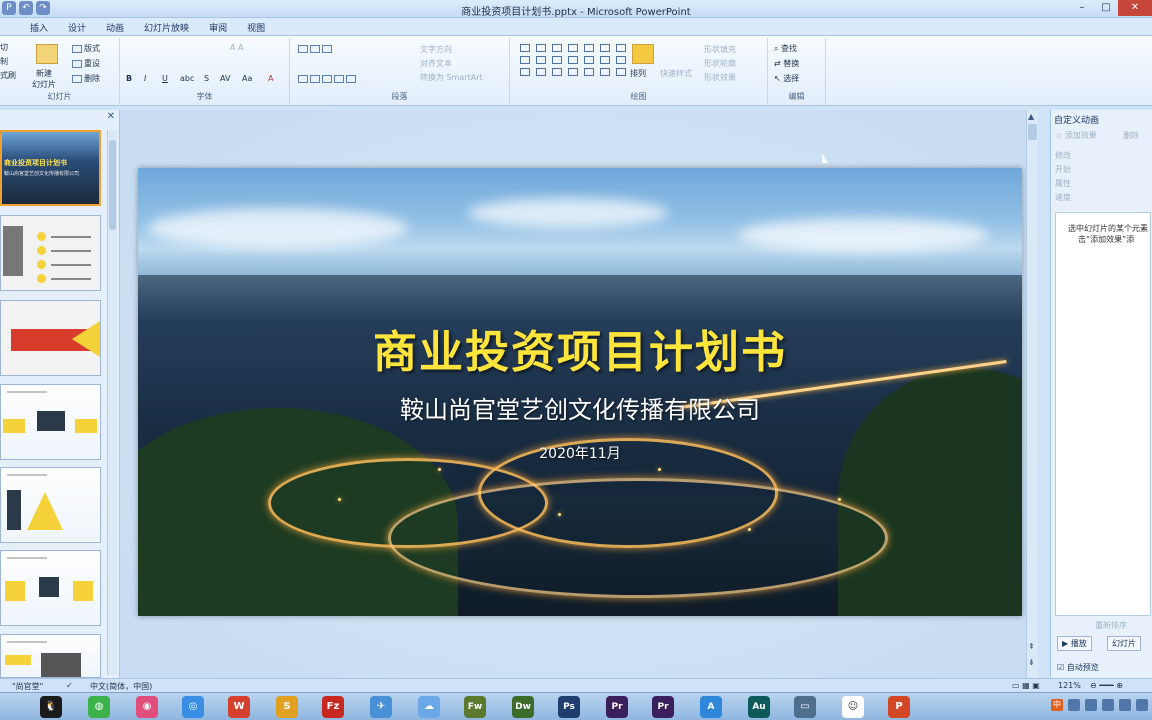 The image size is (1152, 720). I want to click on slide-title: 商业投资项目计划书, so click(580, 348).